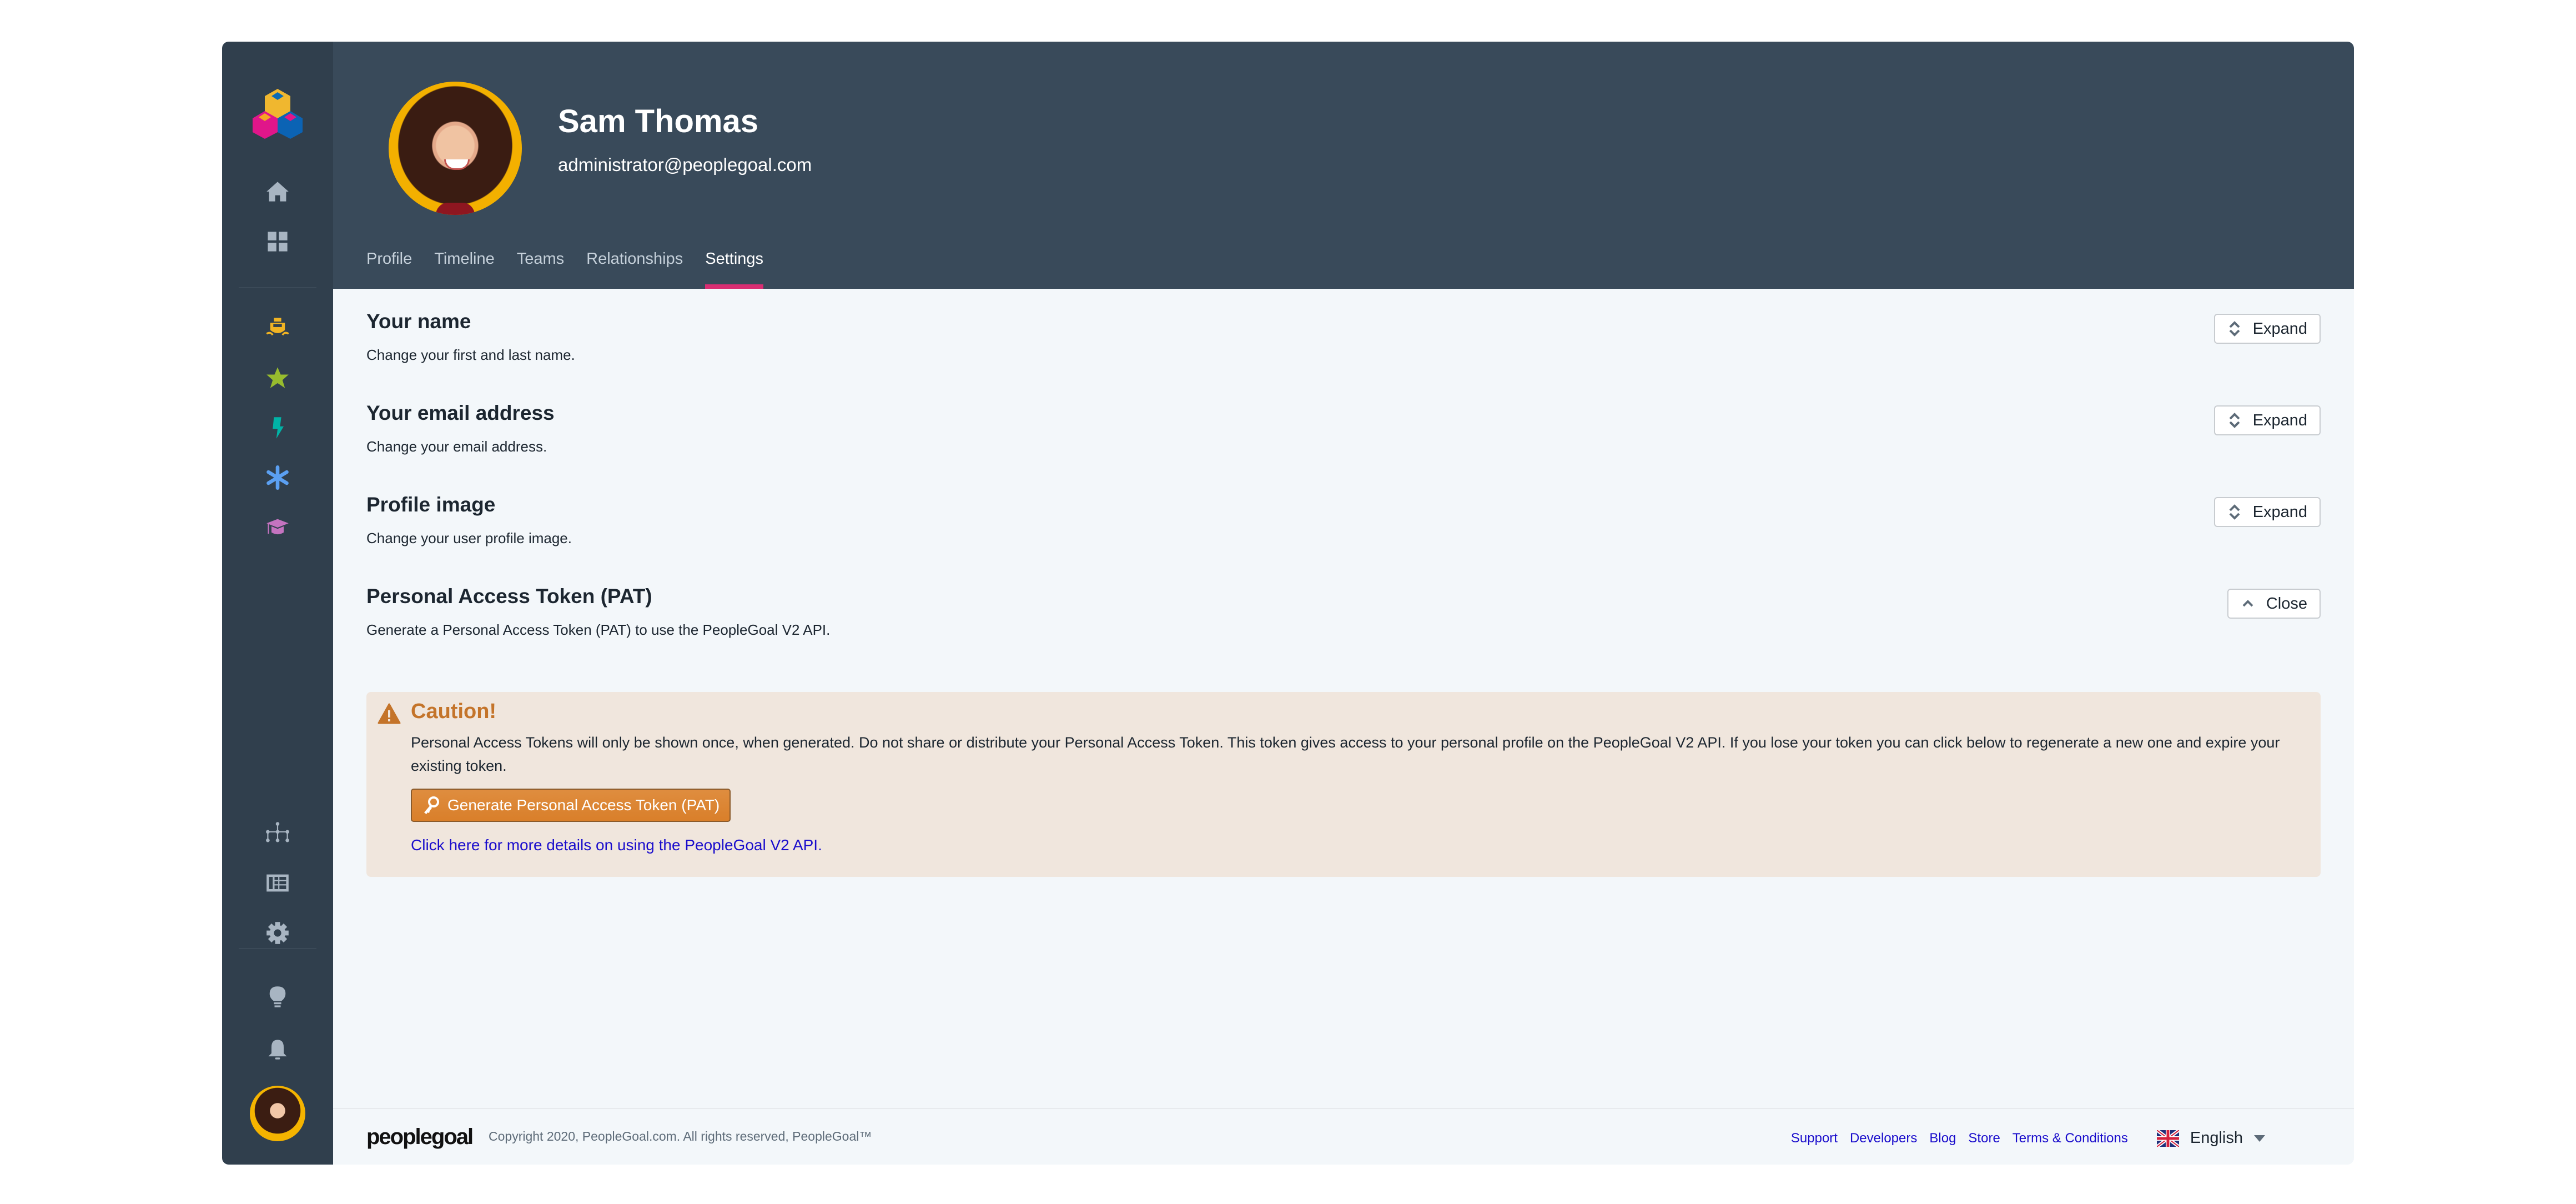  I want to click on sidebar-item-table, so click(277, 883).